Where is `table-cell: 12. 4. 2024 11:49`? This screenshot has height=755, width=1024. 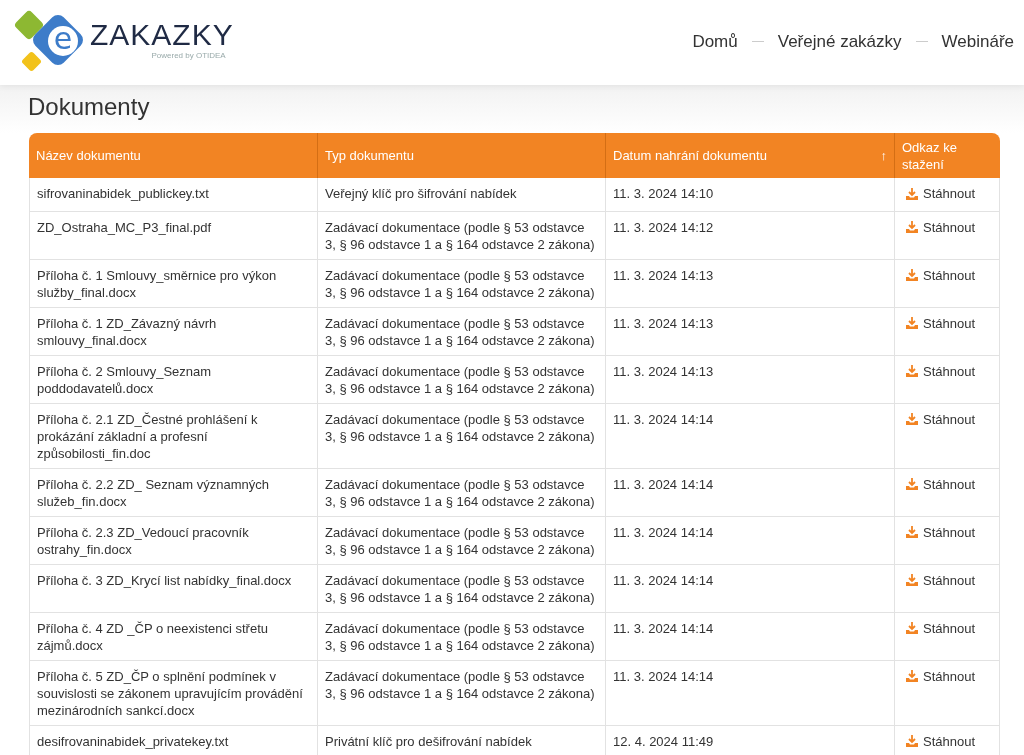
table-cell: 12. 4. 2024 11:49 is located at coordinates (750, 740).